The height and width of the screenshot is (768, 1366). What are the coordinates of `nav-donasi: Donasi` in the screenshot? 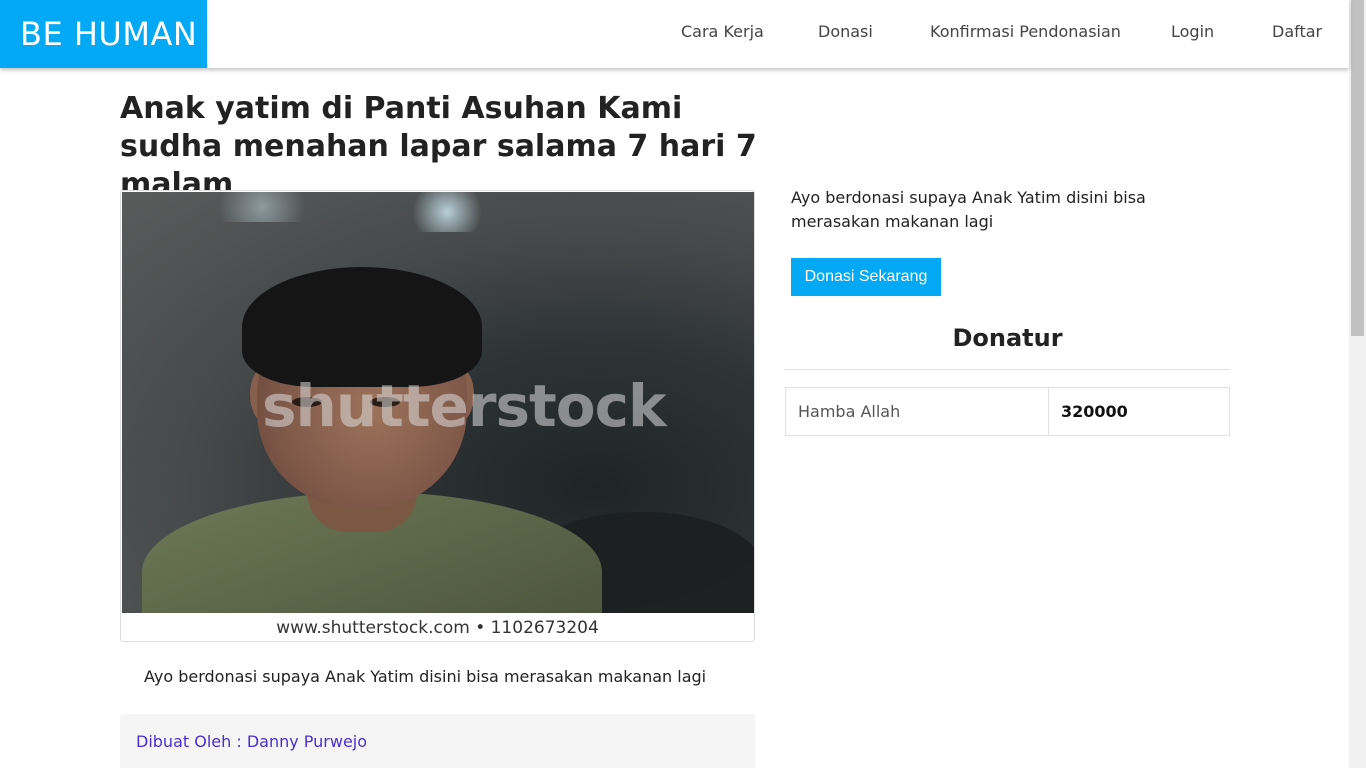 It's located at (845, 32).